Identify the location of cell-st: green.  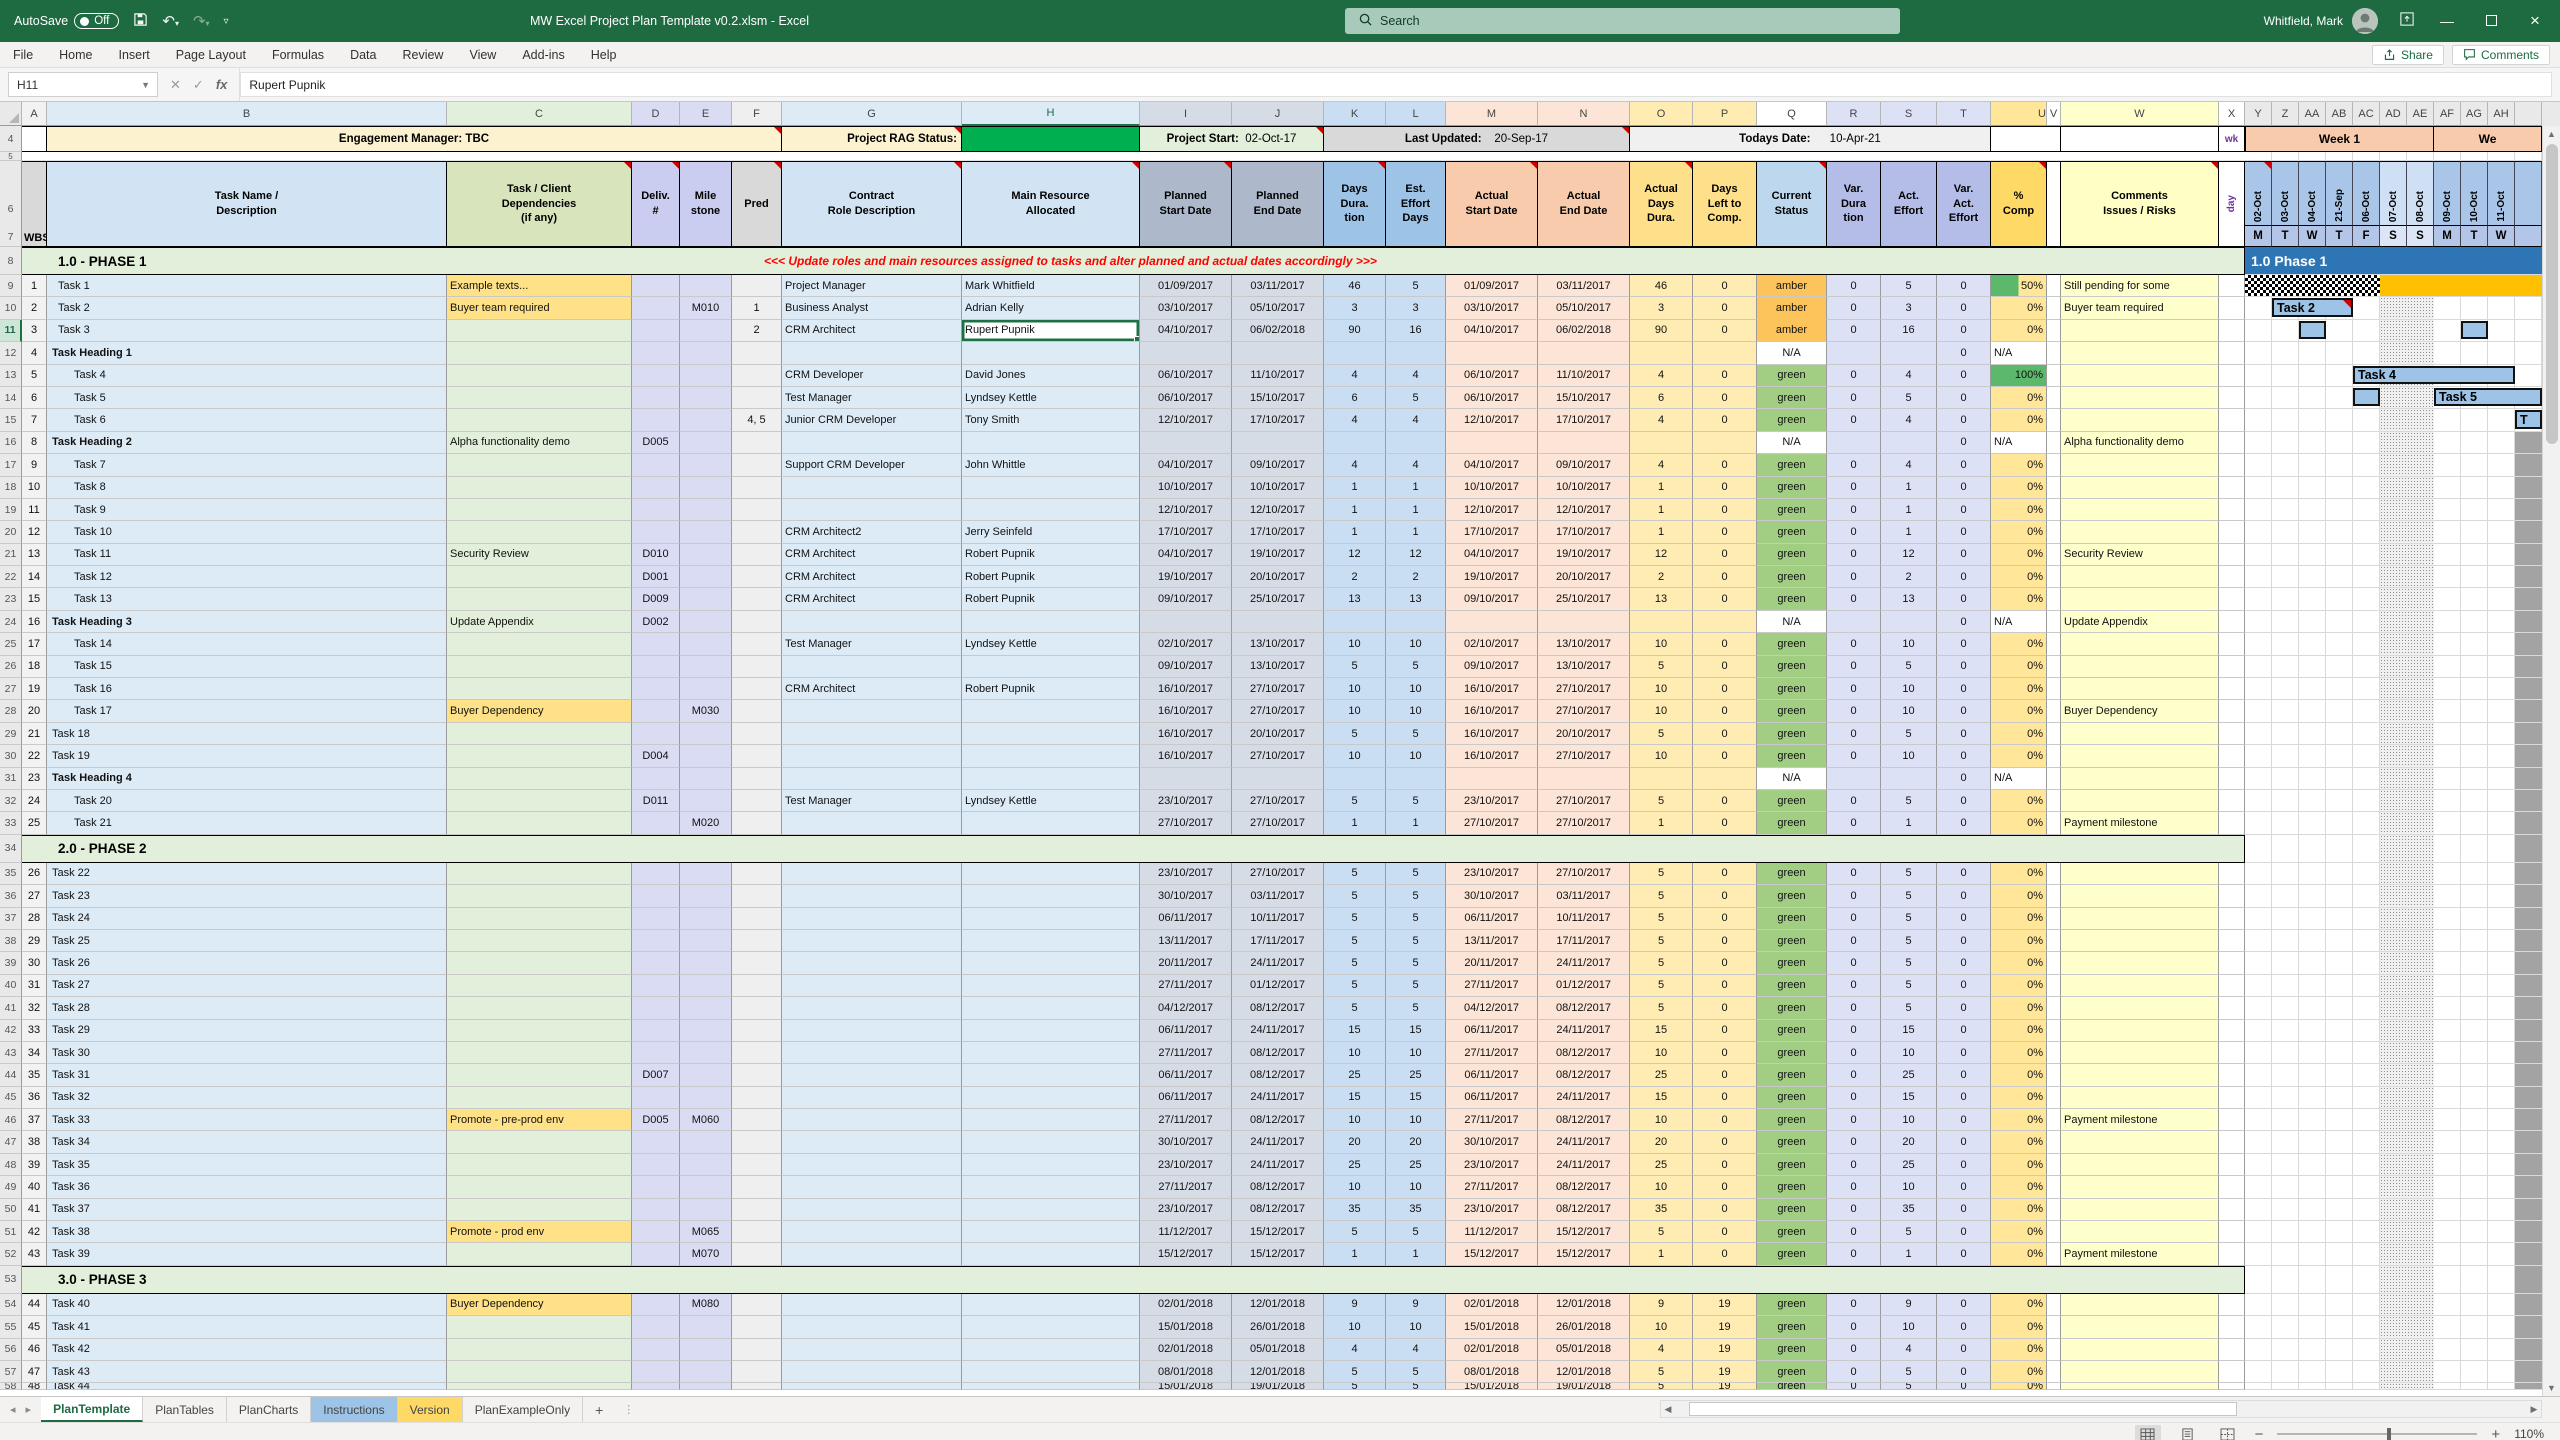
(1792, 1142).